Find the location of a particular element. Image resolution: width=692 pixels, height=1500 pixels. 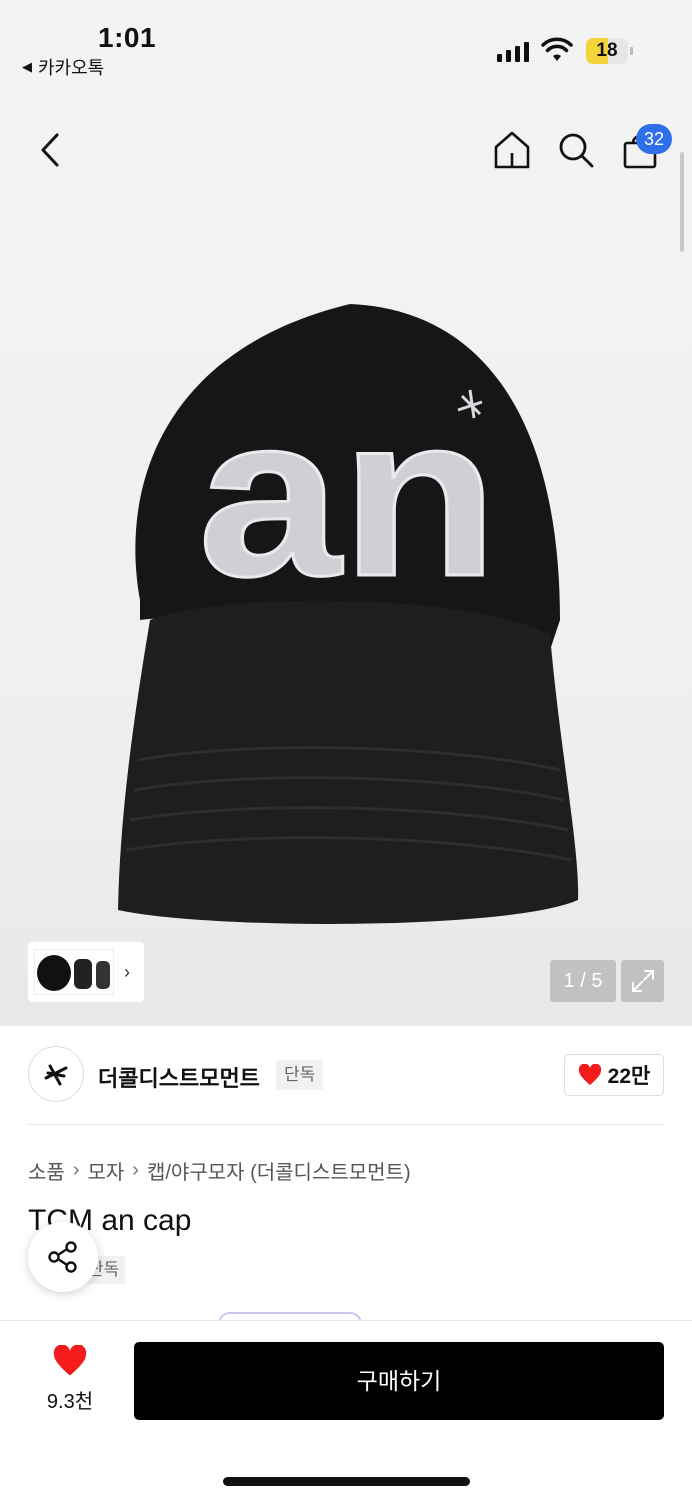

wishlist-button: 9.3천 is located at coordinates (70, 1379).